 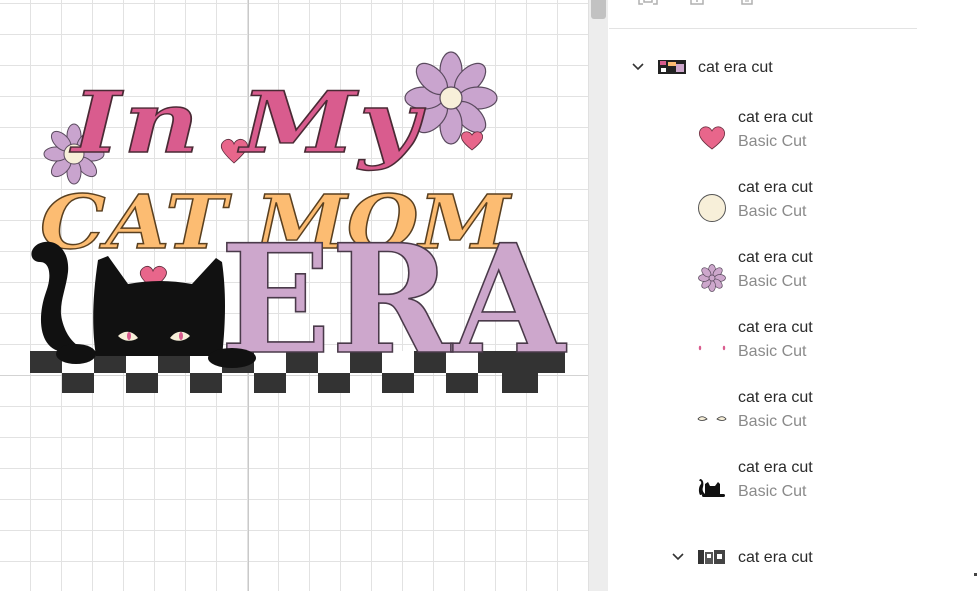 I want to click on canvas-scroll-thumb, so click(x=598, y=9).